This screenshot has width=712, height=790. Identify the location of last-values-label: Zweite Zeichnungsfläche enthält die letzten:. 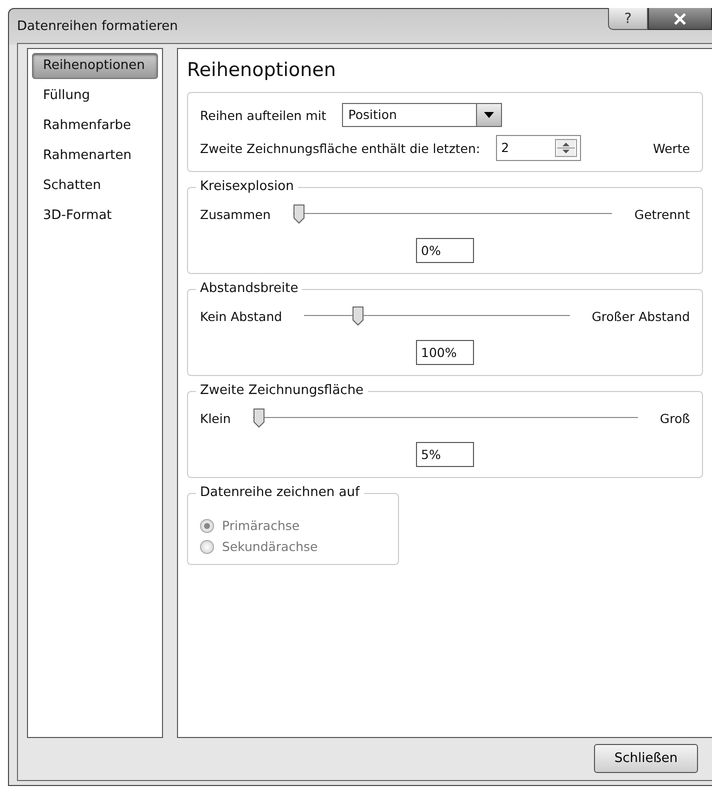
(340, 148).